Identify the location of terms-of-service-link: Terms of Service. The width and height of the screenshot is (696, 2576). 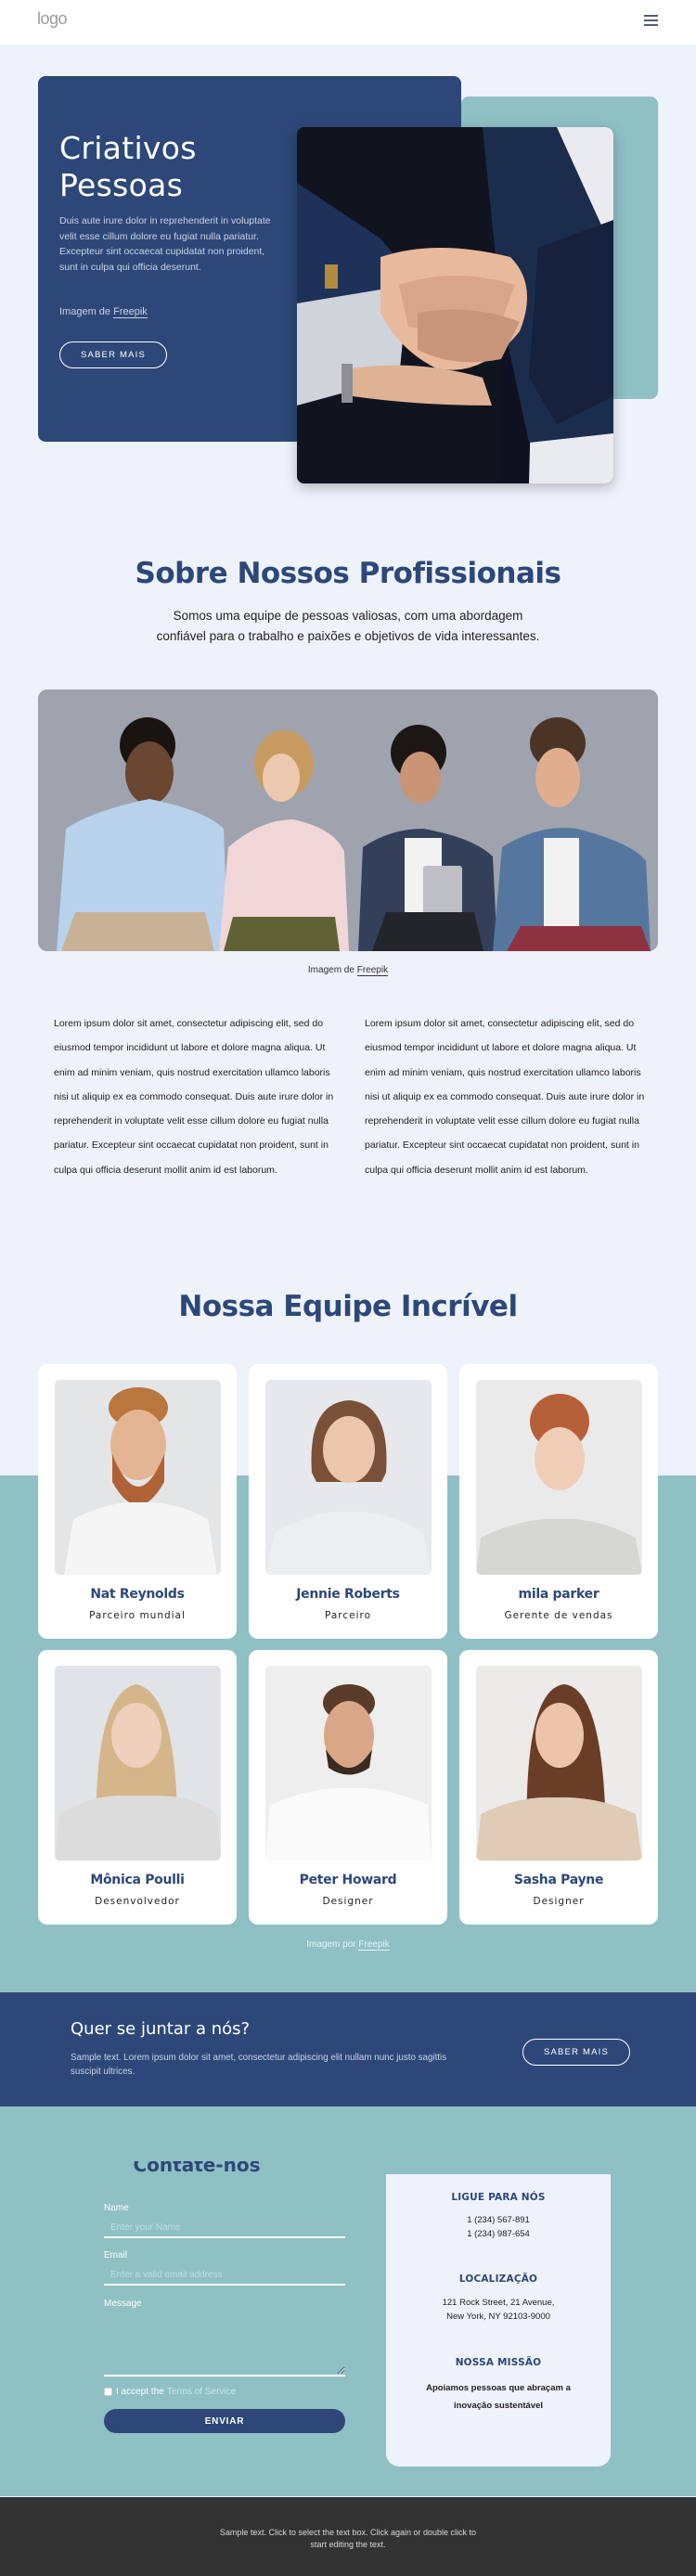
(202, 2392).